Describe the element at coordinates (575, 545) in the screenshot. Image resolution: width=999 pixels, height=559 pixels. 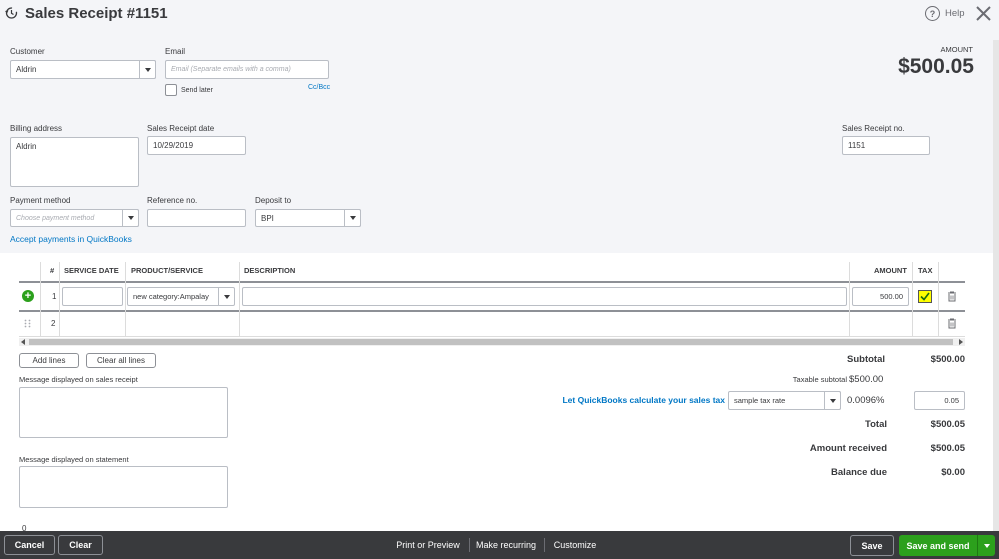
I see `customize-button: Customize` at that location.